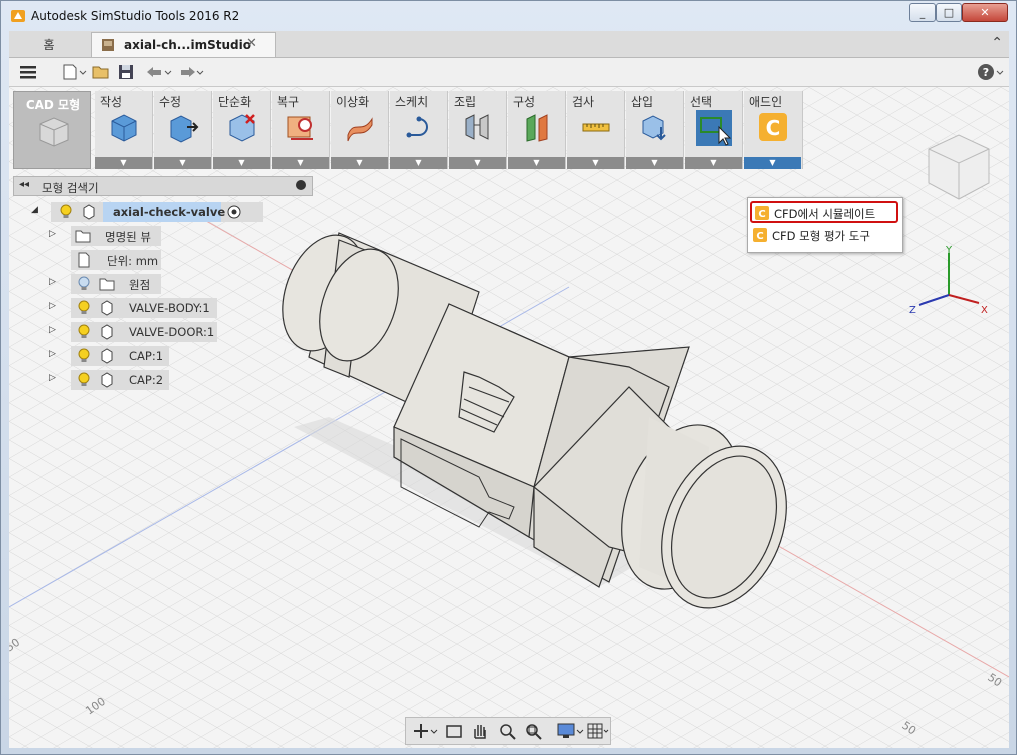  What do you see at coordinates (140, 285) in the screenshot?
I see `tree-node-origin-label: 원점` at bounding box center [140, 285].